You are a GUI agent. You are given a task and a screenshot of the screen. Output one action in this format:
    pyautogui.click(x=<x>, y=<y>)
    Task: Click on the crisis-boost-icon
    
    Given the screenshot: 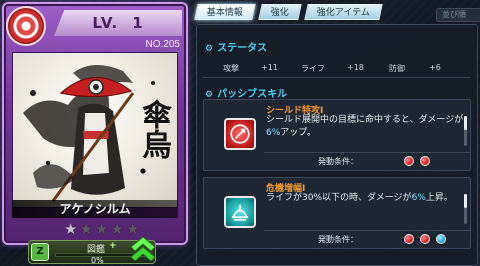 What is the action you would take?
    pyautogui.click(x=240, y=212)
    